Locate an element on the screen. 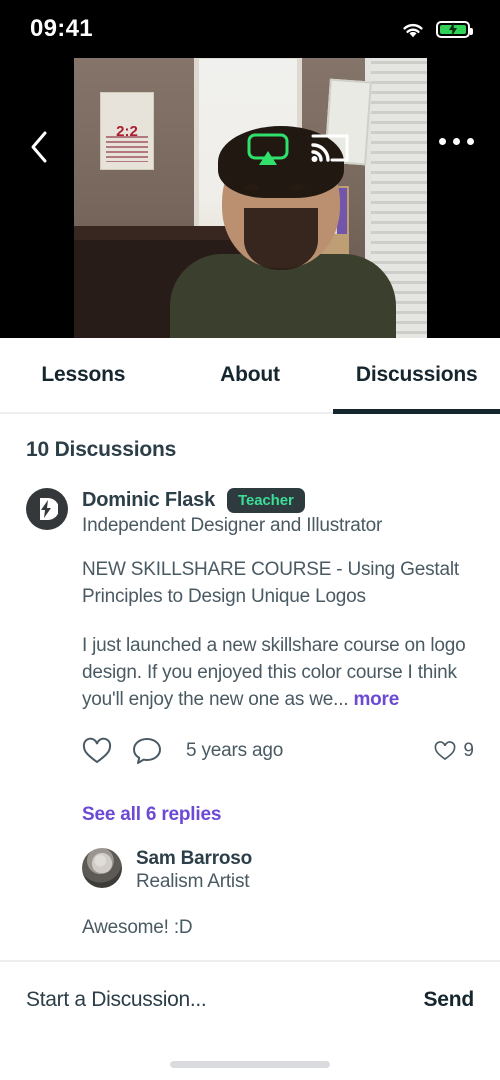 The height and width of the screenshot is (1080, 500). discussion-input is located at coordinates (225, 1000).